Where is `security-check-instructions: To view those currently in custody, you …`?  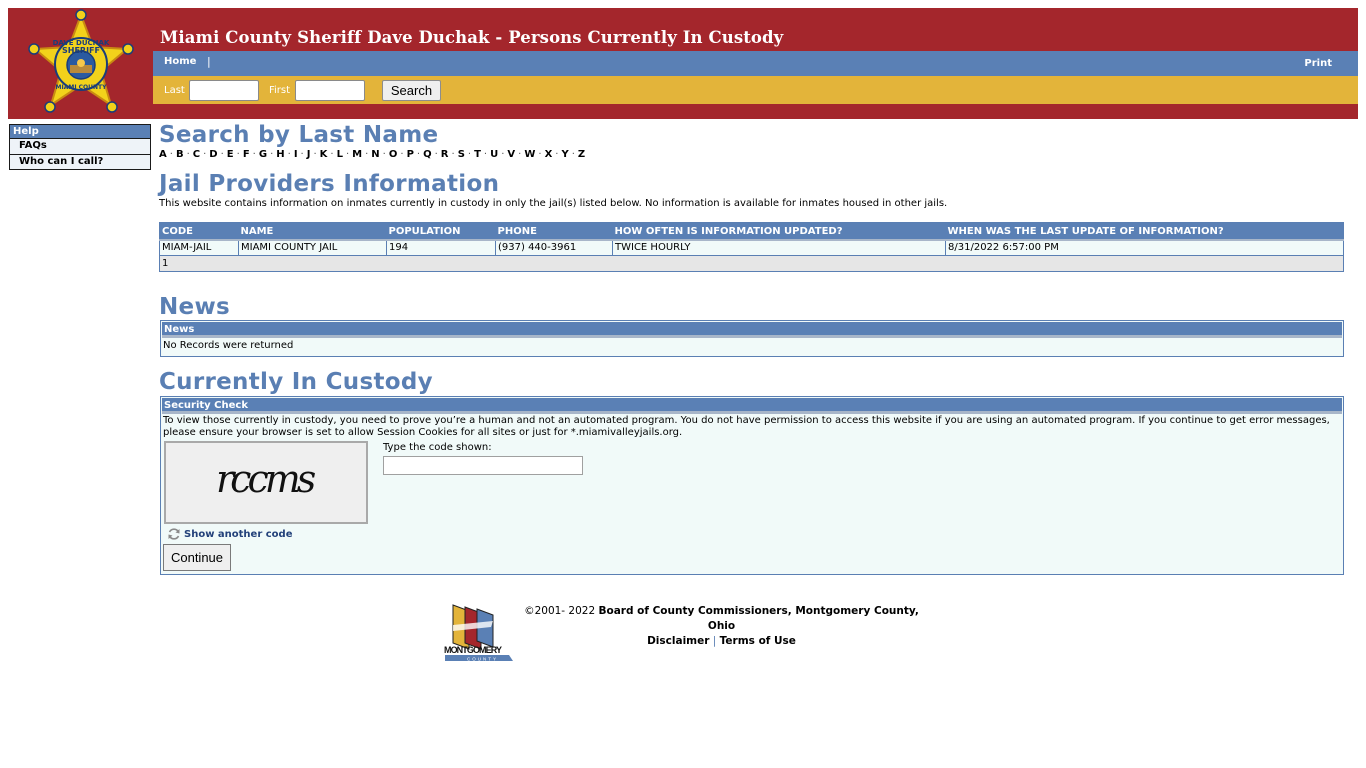 security-check-instructions: To view those currently in custody, you … is located at coordinates (746, 426).